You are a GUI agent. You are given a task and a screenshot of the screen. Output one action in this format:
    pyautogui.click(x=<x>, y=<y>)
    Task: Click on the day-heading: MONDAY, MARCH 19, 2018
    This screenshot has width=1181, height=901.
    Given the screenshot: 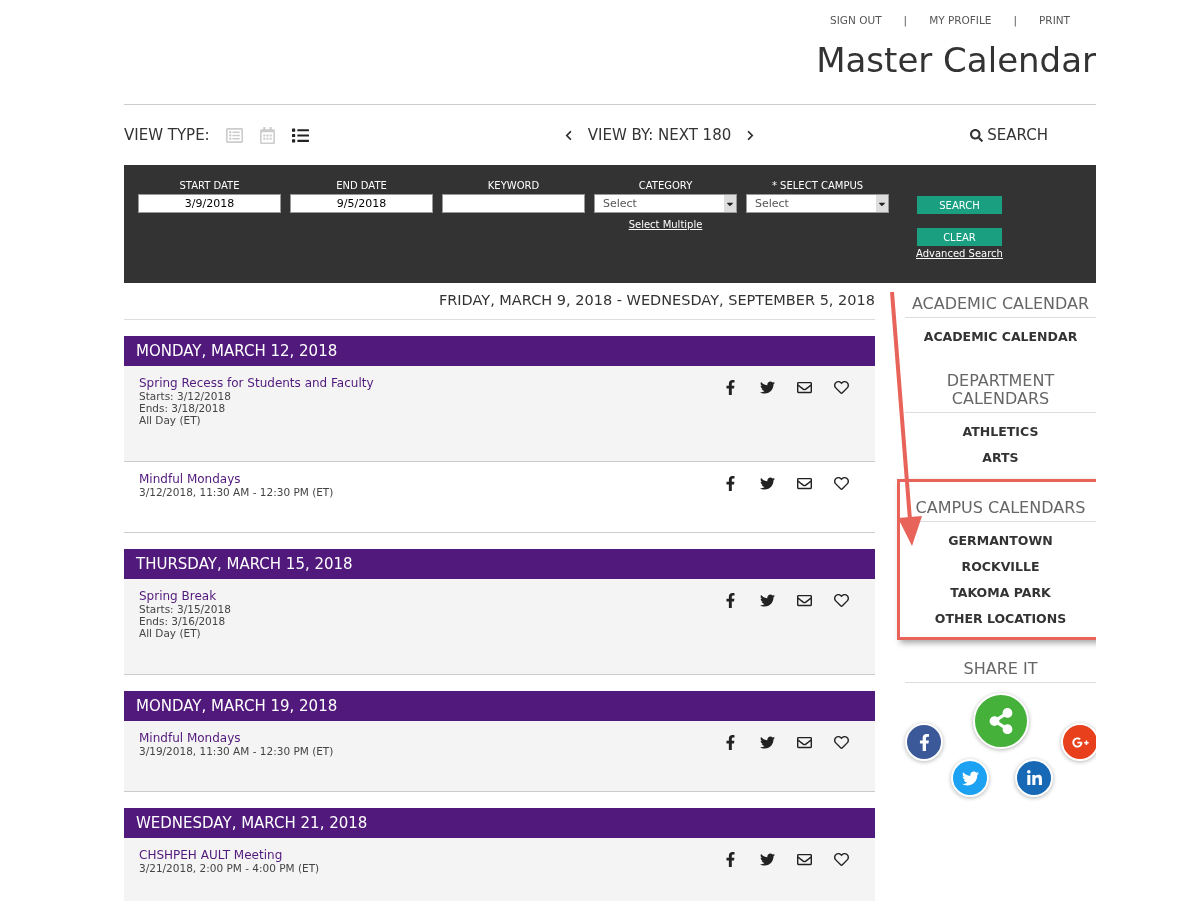 What is the action you would take?
    pyautogui.click(x=499, y=706)
    